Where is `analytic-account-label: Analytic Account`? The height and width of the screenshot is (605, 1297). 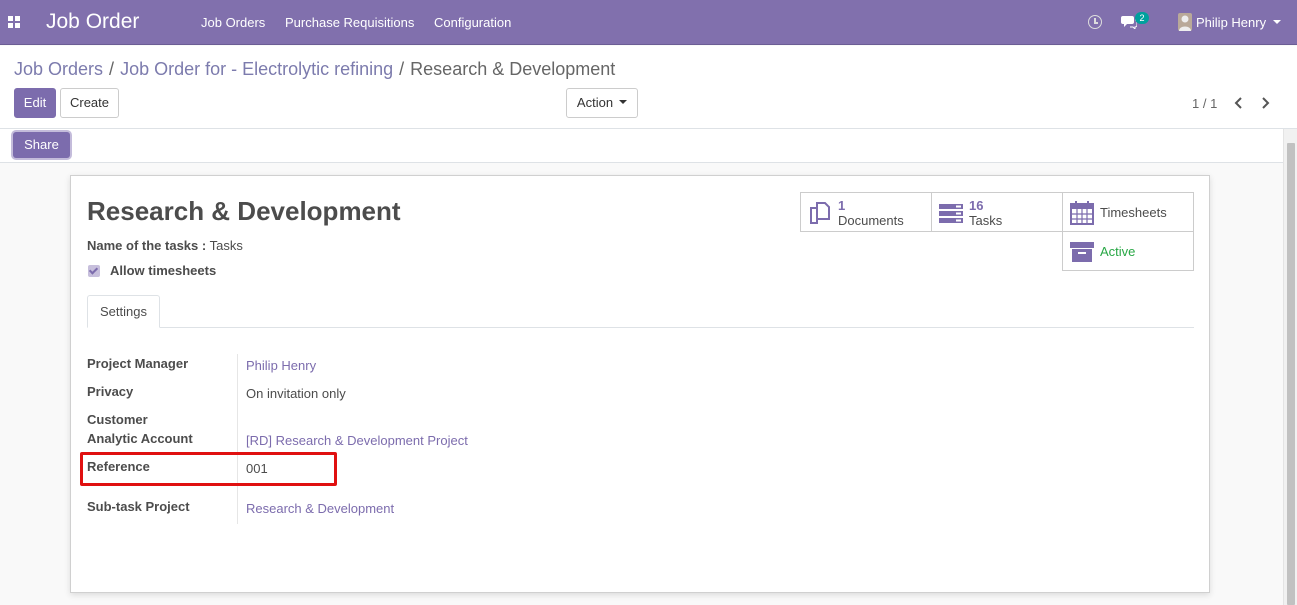 analytic-account-label: Analytic Account is located at coordinates (140, 438).